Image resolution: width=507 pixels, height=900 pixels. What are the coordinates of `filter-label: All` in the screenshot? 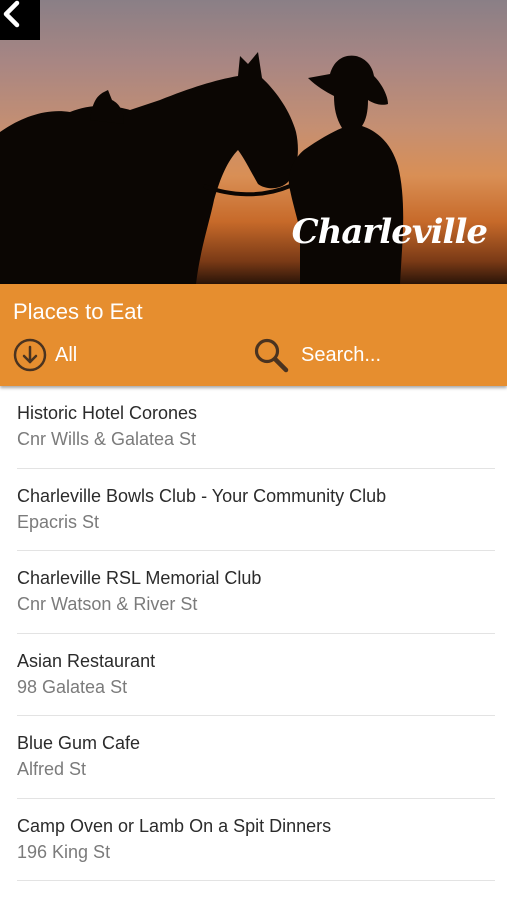 It's located at (66, 354).